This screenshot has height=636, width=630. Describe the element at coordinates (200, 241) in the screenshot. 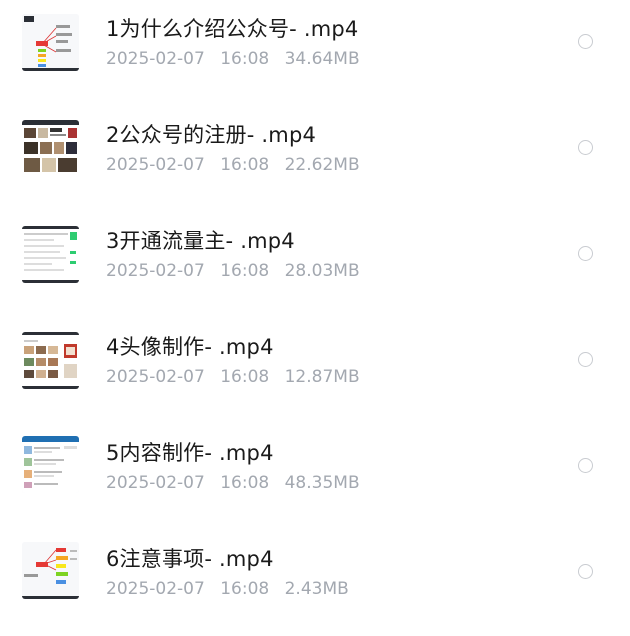

I see `file-name: 3开通流量主- .mp4` at that location.